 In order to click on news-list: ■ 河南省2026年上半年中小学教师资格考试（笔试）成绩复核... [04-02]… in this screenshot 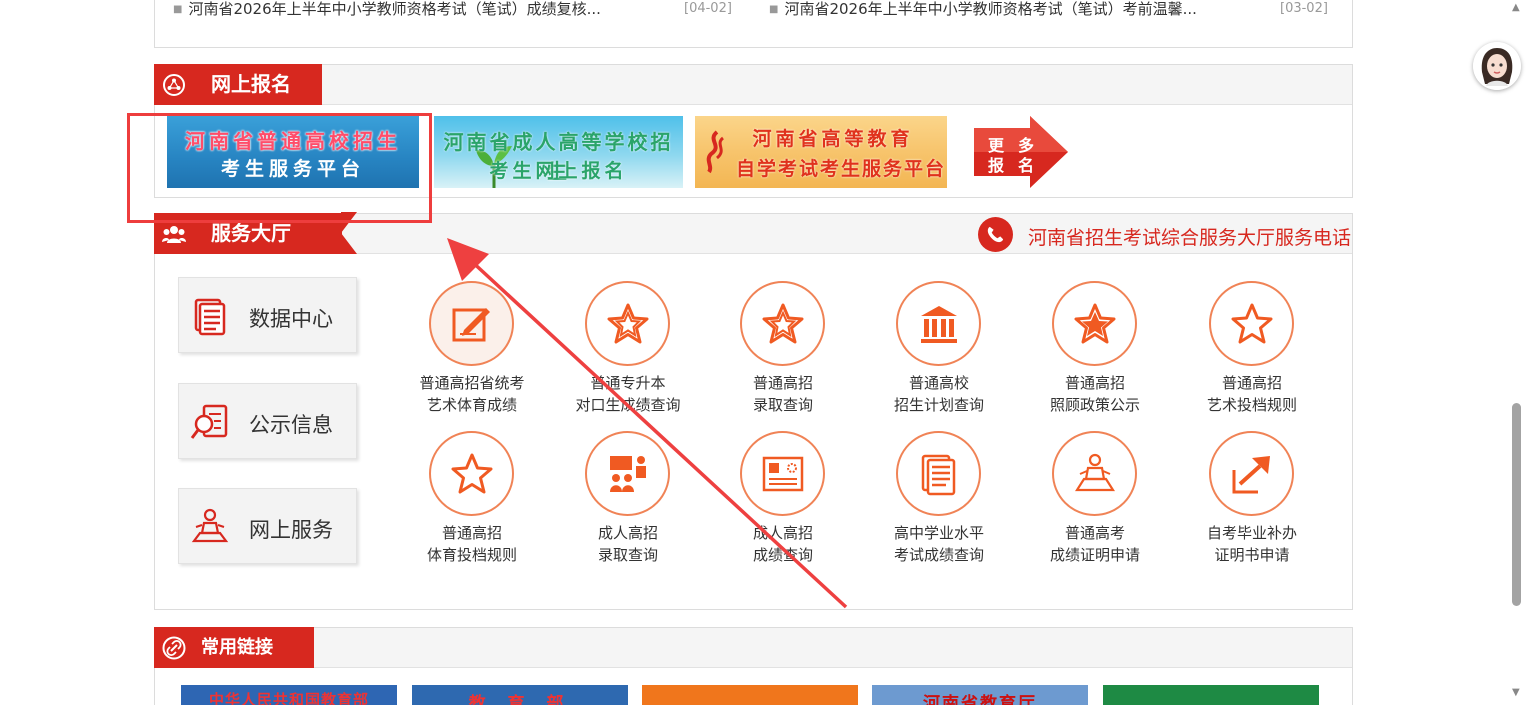, I will do `click(753, 24)`.